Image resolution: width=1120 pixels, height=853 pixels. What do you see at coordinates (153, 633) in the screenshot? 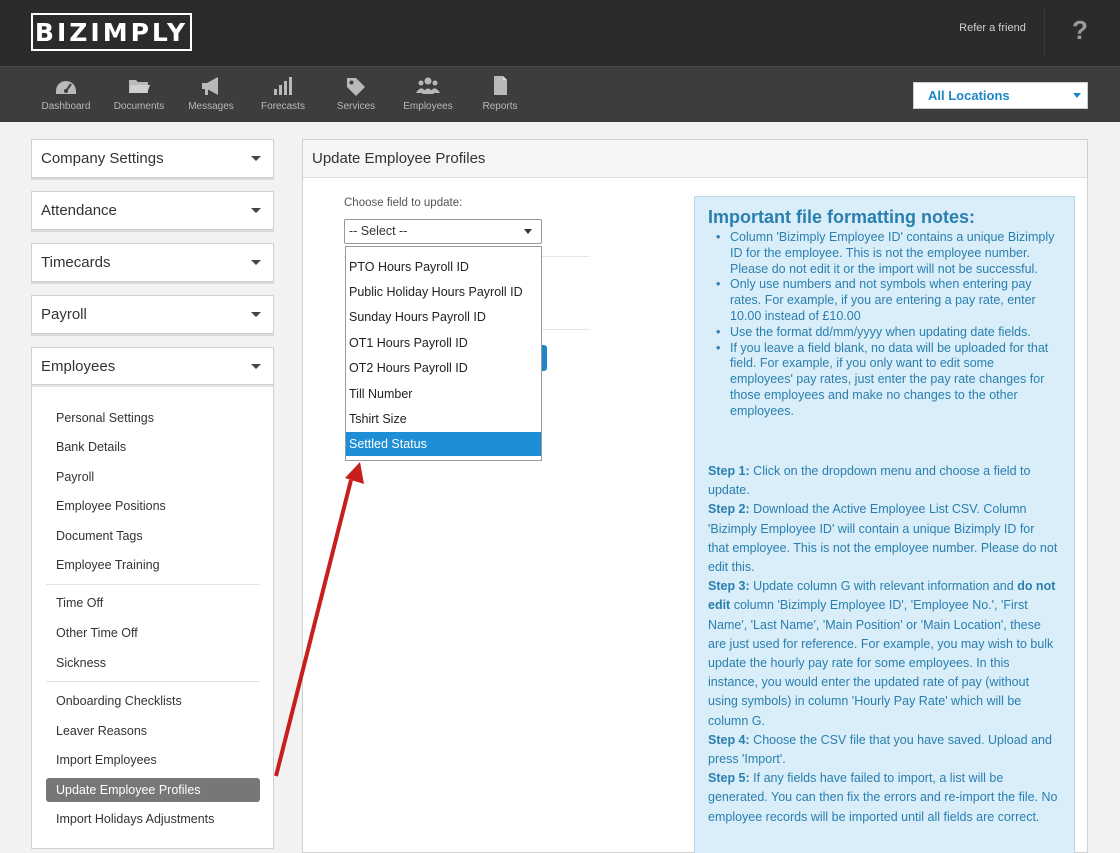
I see `sidebar-link-other-time-off: Other Time Off` at bounding box center [153, 633].